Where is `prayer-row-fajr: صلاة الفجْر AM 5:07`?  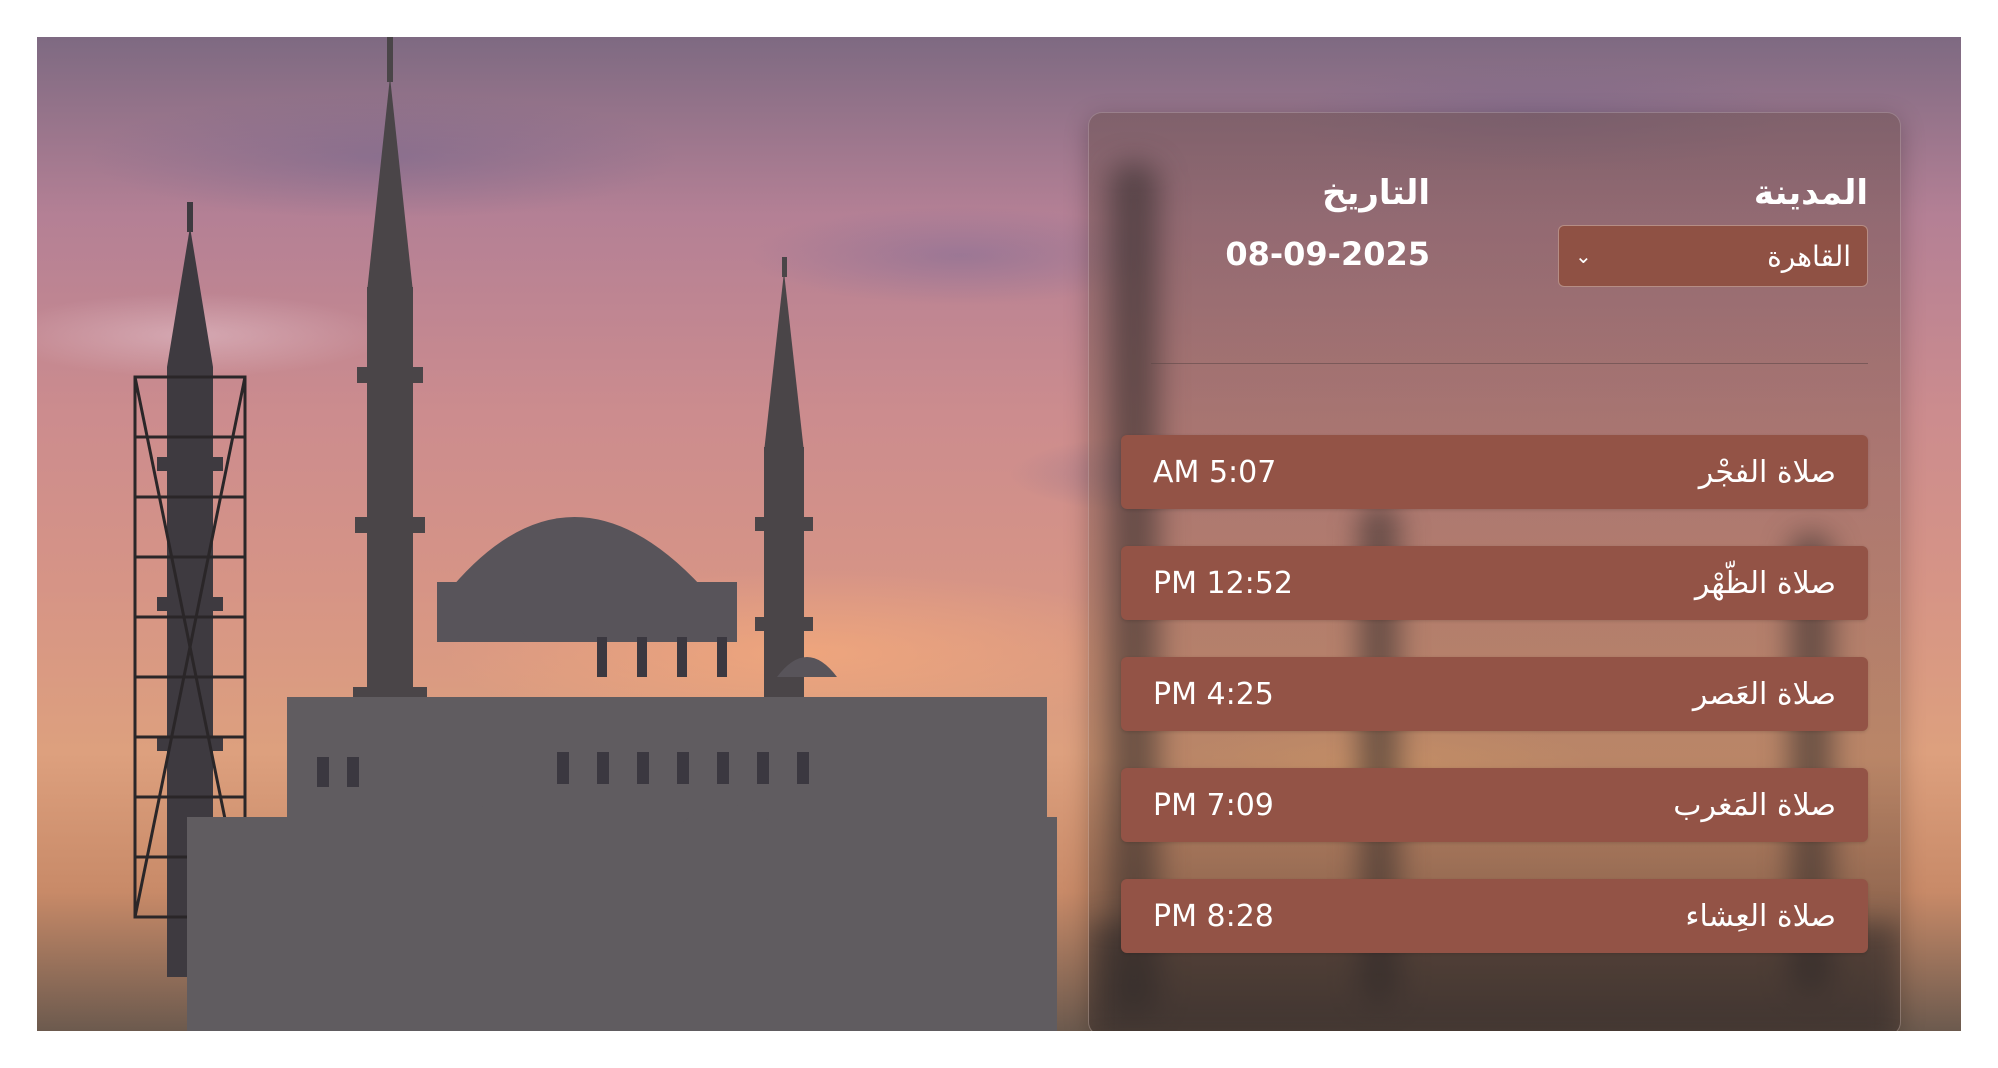
prayer-row-fajr: صلاة الفجْر AM 5:07 is located at coordinates (1494, 472).